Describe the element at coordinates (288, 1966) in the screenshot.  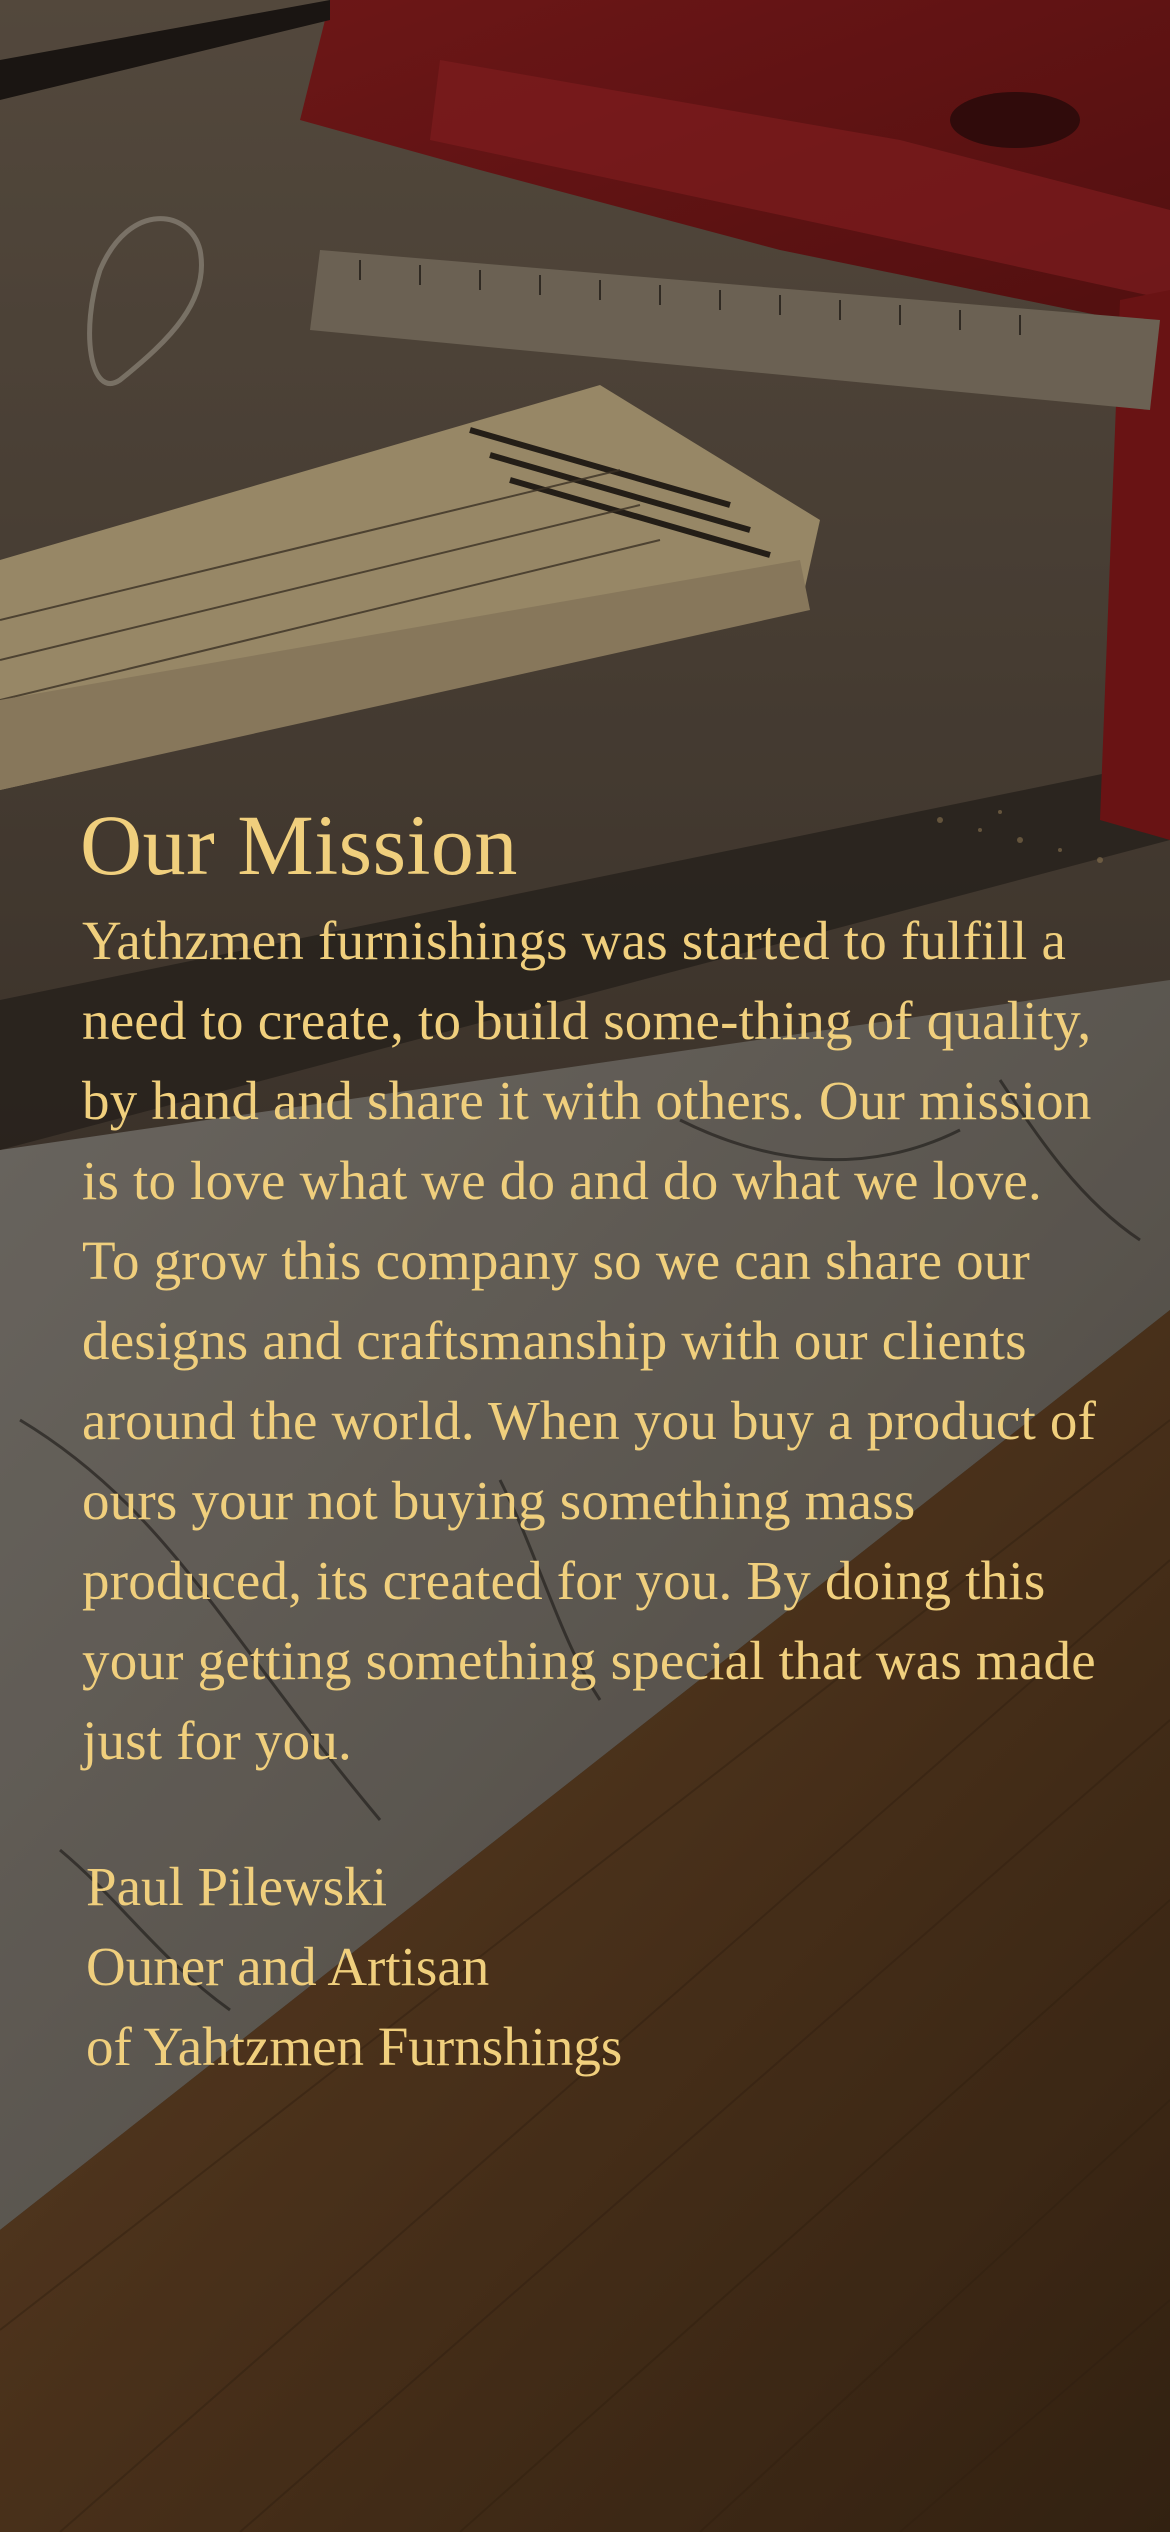
I see `signature-role: Ouner and Artisan` at that location.